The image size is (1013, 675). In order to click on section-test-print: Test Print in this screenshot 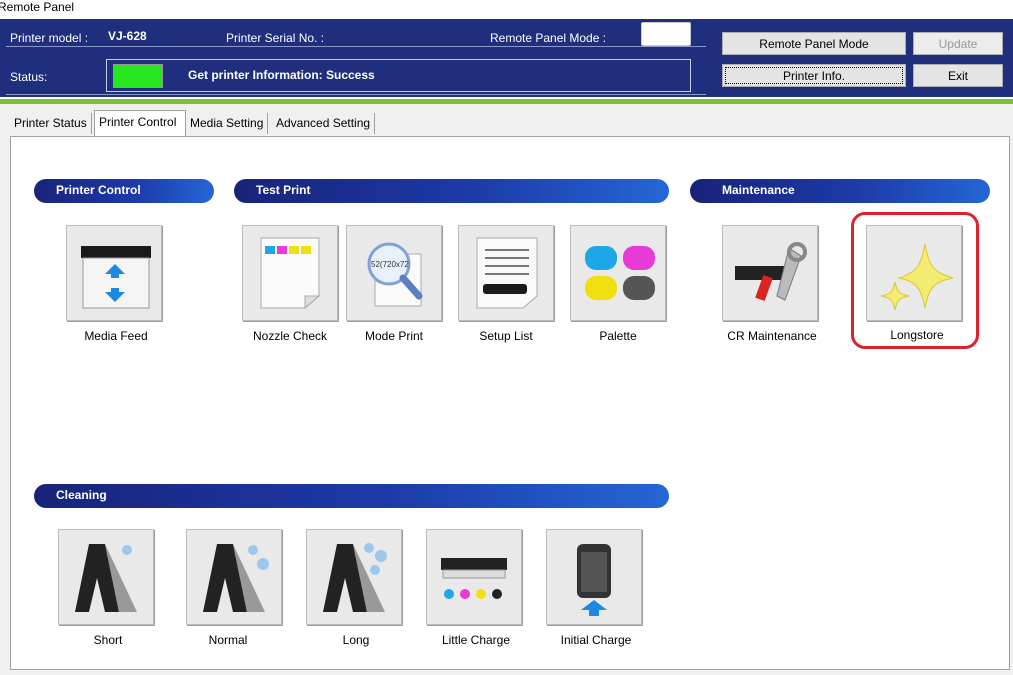, I will do `click(451, 191)`.